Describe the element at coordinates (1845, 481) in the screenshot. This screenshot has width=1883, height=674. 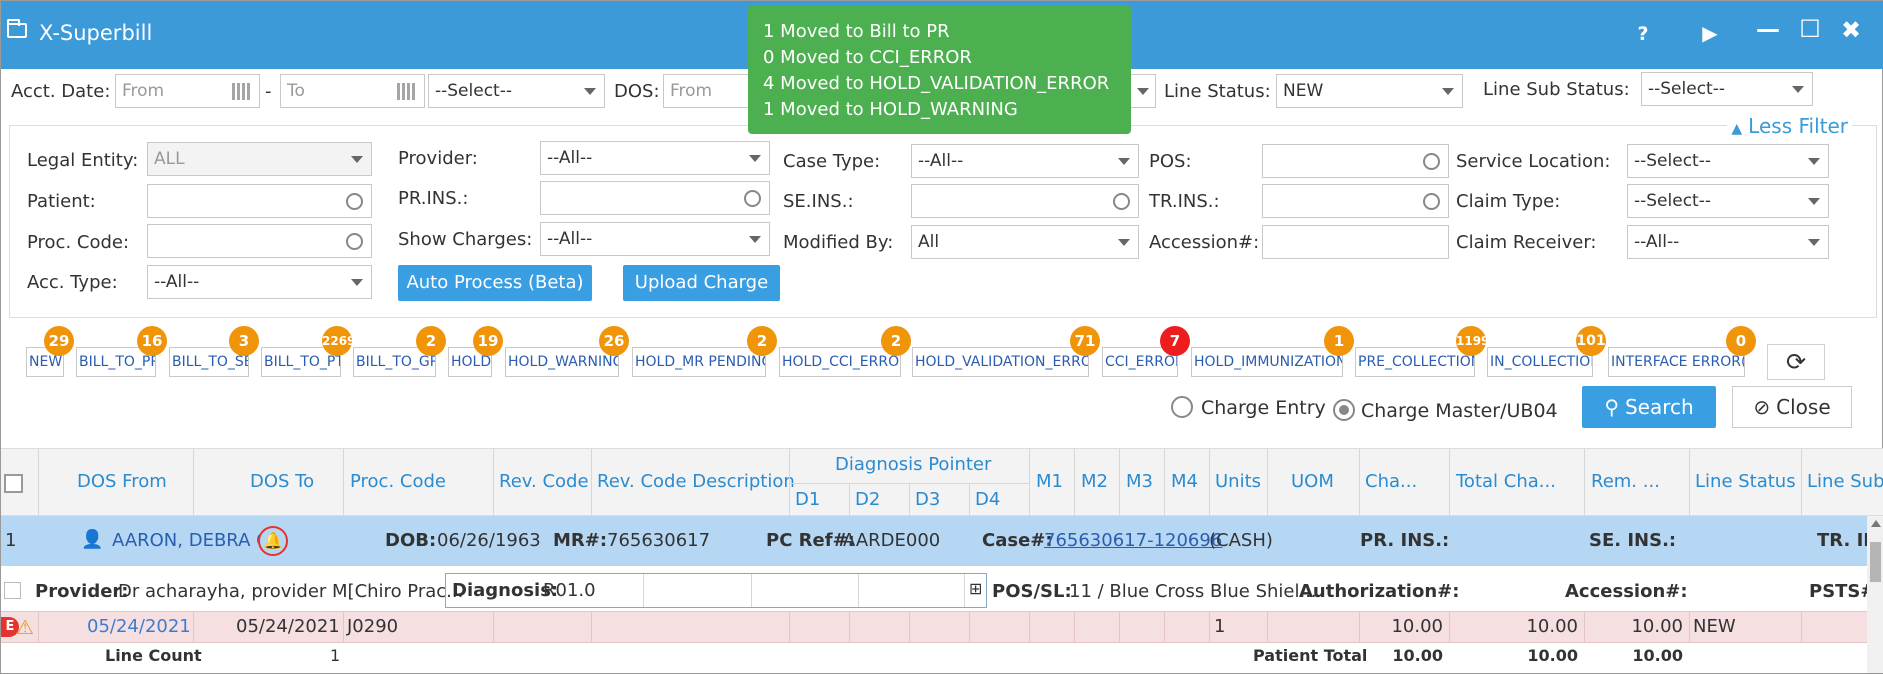
I see `col-line-sub-status: Line Sub` at that location.